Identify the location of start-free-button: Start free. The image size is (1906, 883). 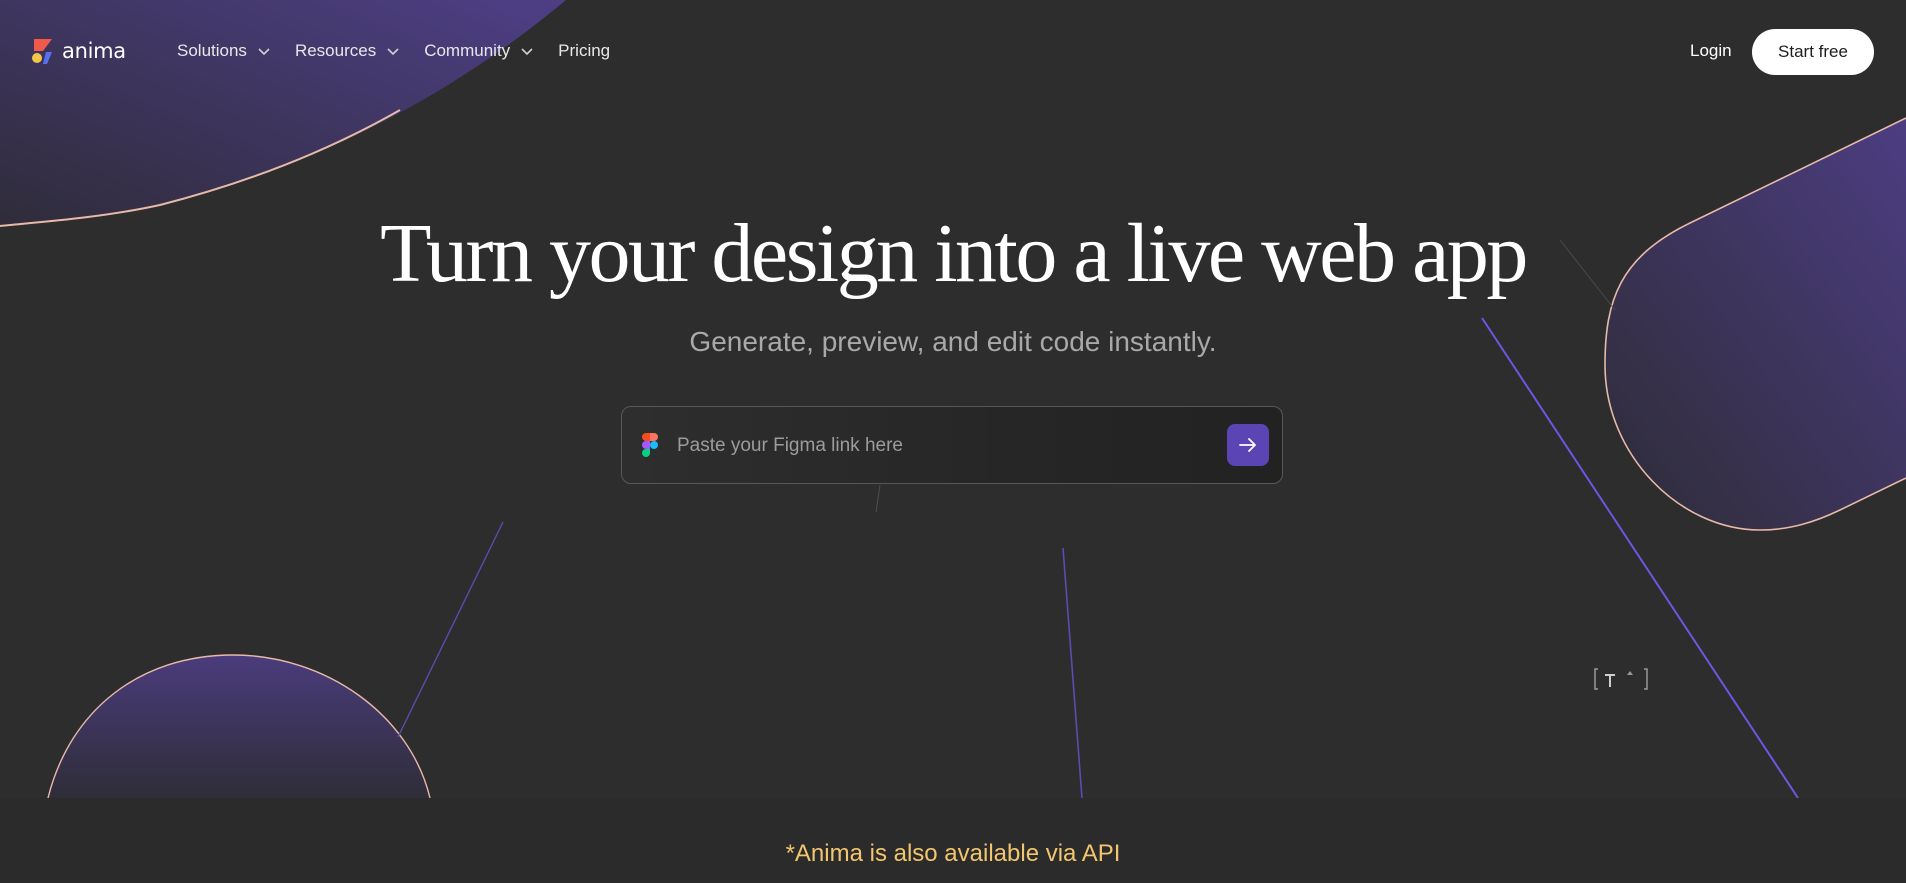
(1813, 52).